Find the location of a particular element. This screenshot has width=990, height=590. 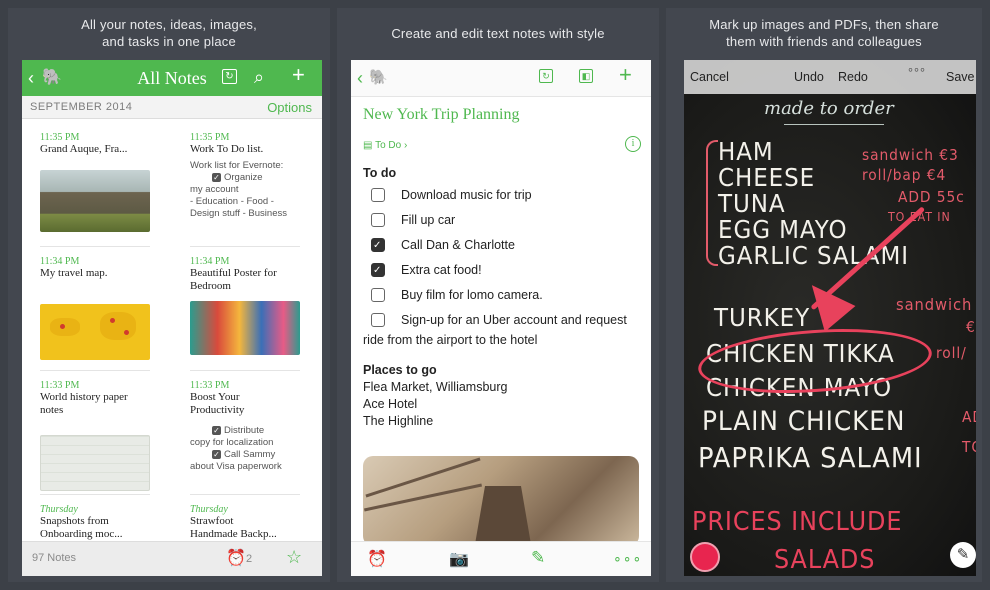

more-options-icon: ∘∘∘ is located at coordinates (627, 558).